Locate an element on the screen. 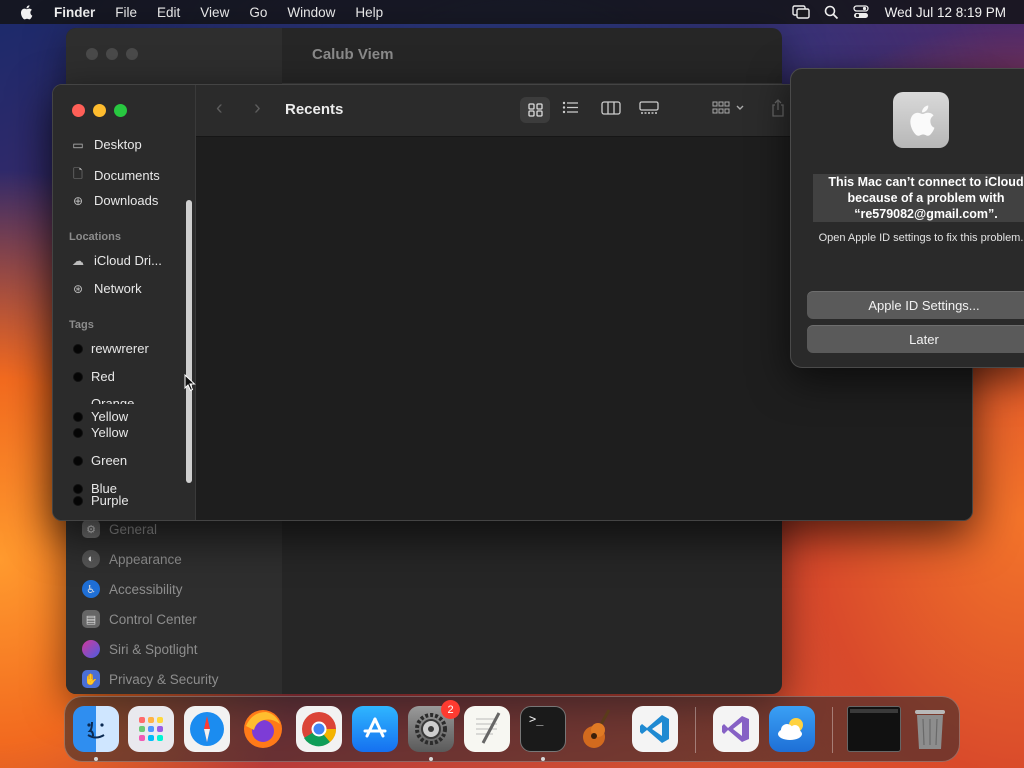  finder-window-controls is located at coordinates (99, 110).